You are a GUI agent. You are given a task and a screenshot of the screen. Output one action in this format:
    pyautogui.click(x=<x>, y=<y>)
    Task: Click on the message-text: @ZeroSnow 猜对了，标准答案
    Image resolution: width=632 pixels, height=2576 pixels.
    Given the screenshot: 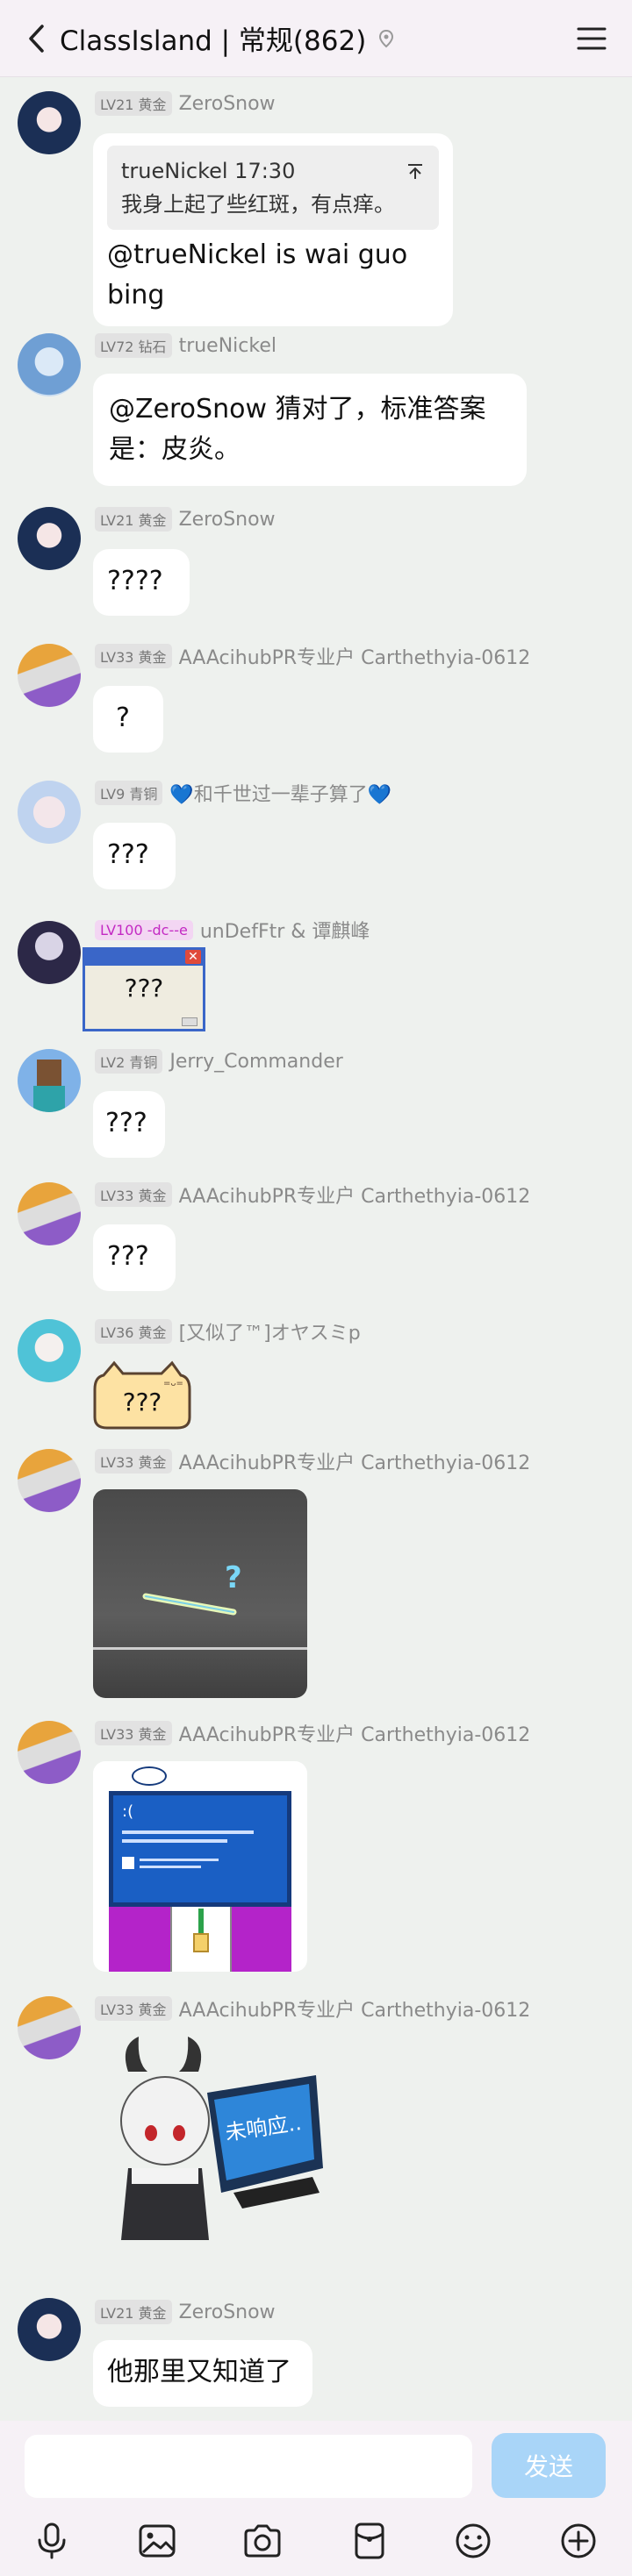 What is the action you would take?
    pyautogui.click(x=297, y=410)
    